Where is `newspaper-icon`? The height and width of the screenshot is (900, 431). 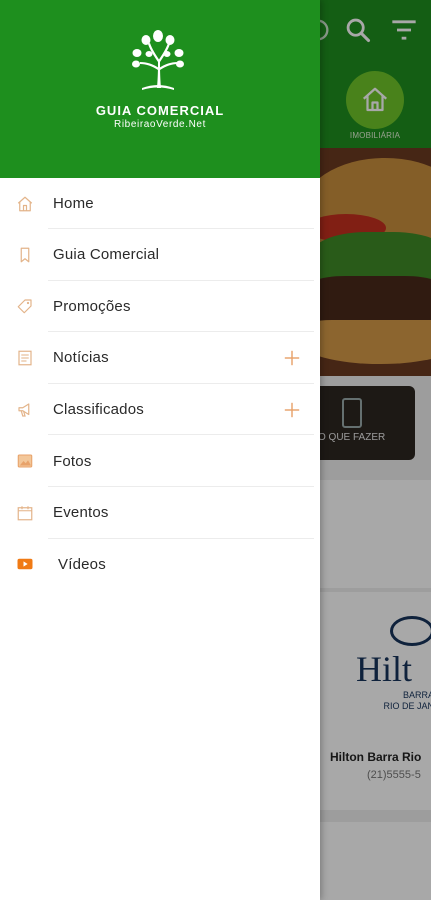 newspaper-icon is located at coordinates (25, 358).